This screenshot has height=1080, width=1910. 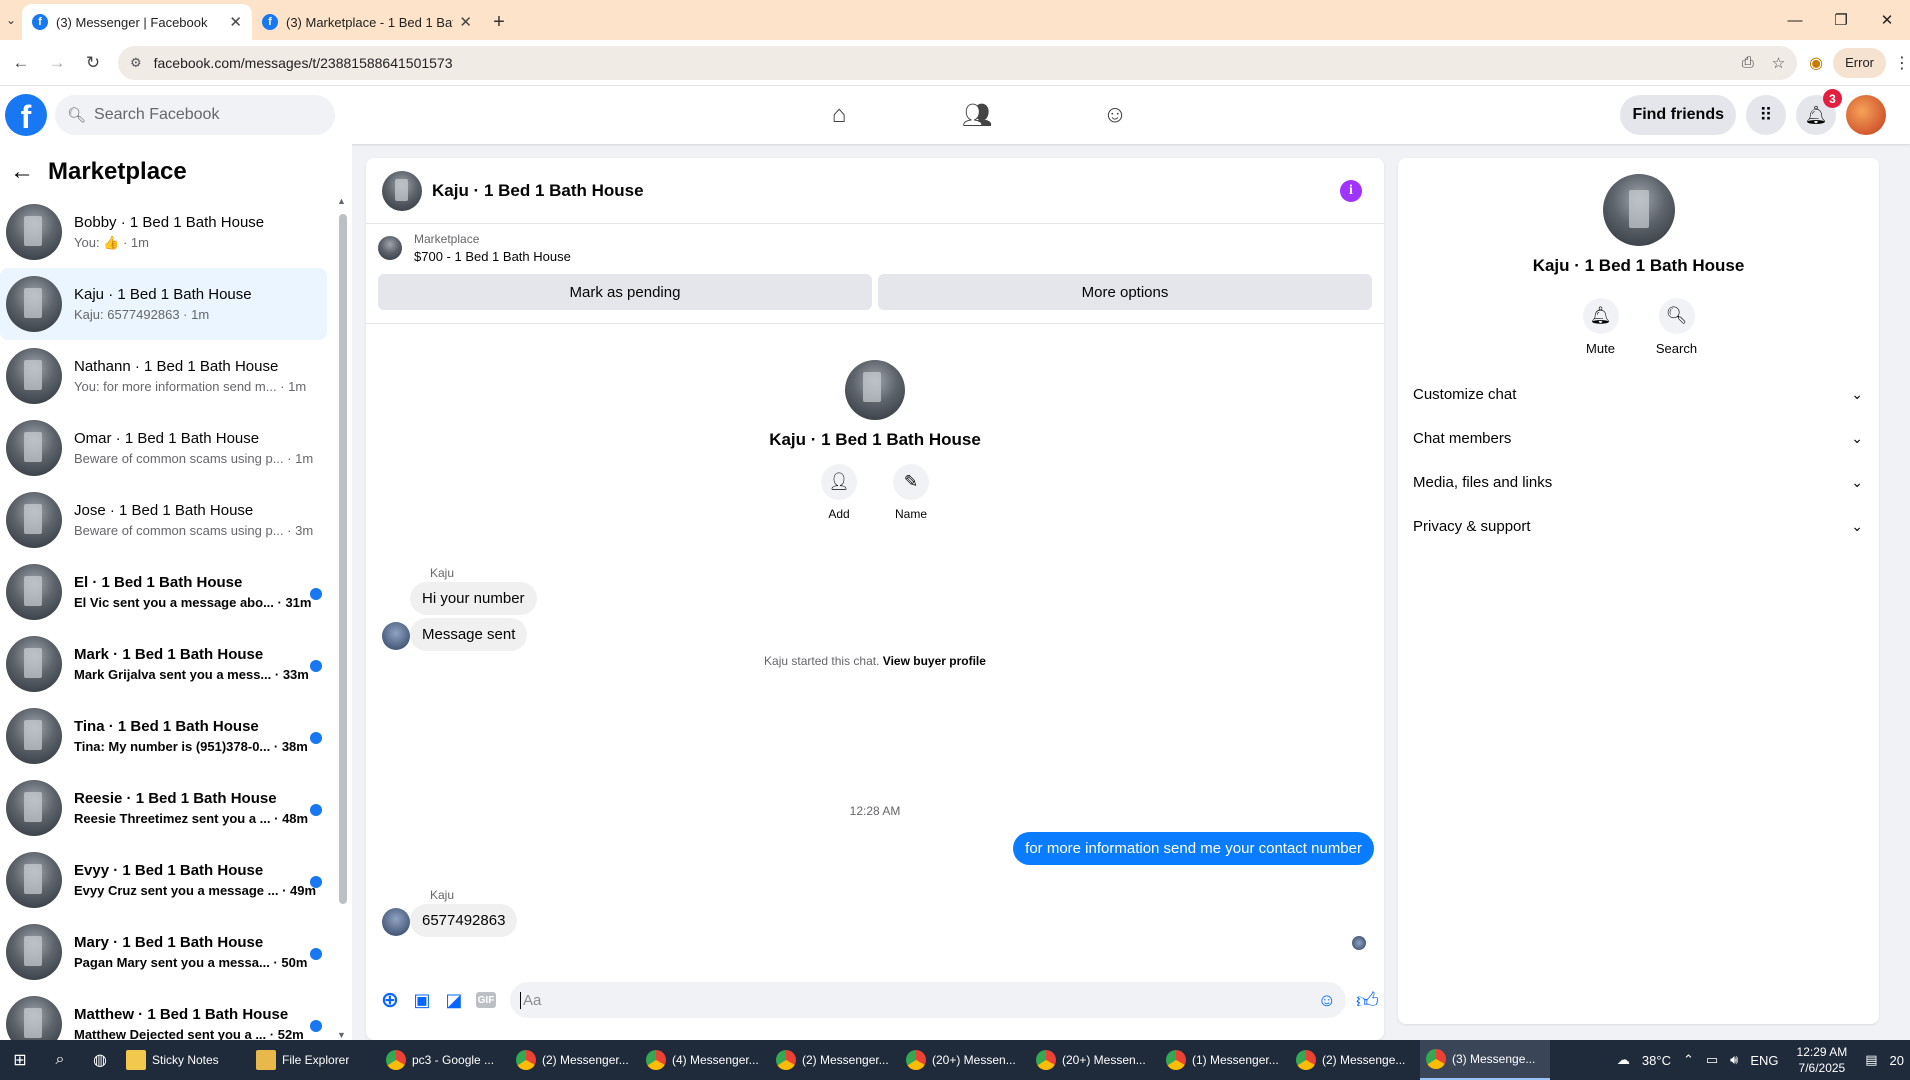 What do you see at coordinates (57, 63) in the screenshot?
I see `forward-arrow-icon: →` at bounding box center [57, 63].